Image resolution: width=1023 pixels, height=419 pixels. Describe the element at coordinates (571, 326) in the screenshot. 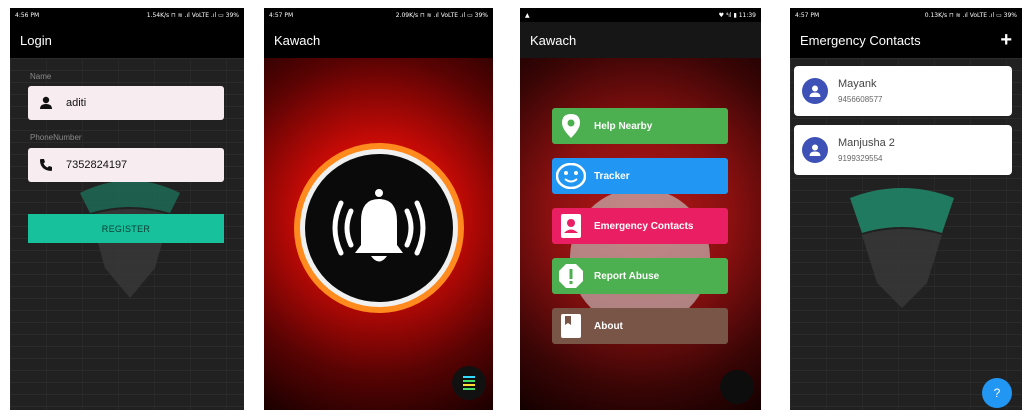

I see `bookmark-icon` at that location.